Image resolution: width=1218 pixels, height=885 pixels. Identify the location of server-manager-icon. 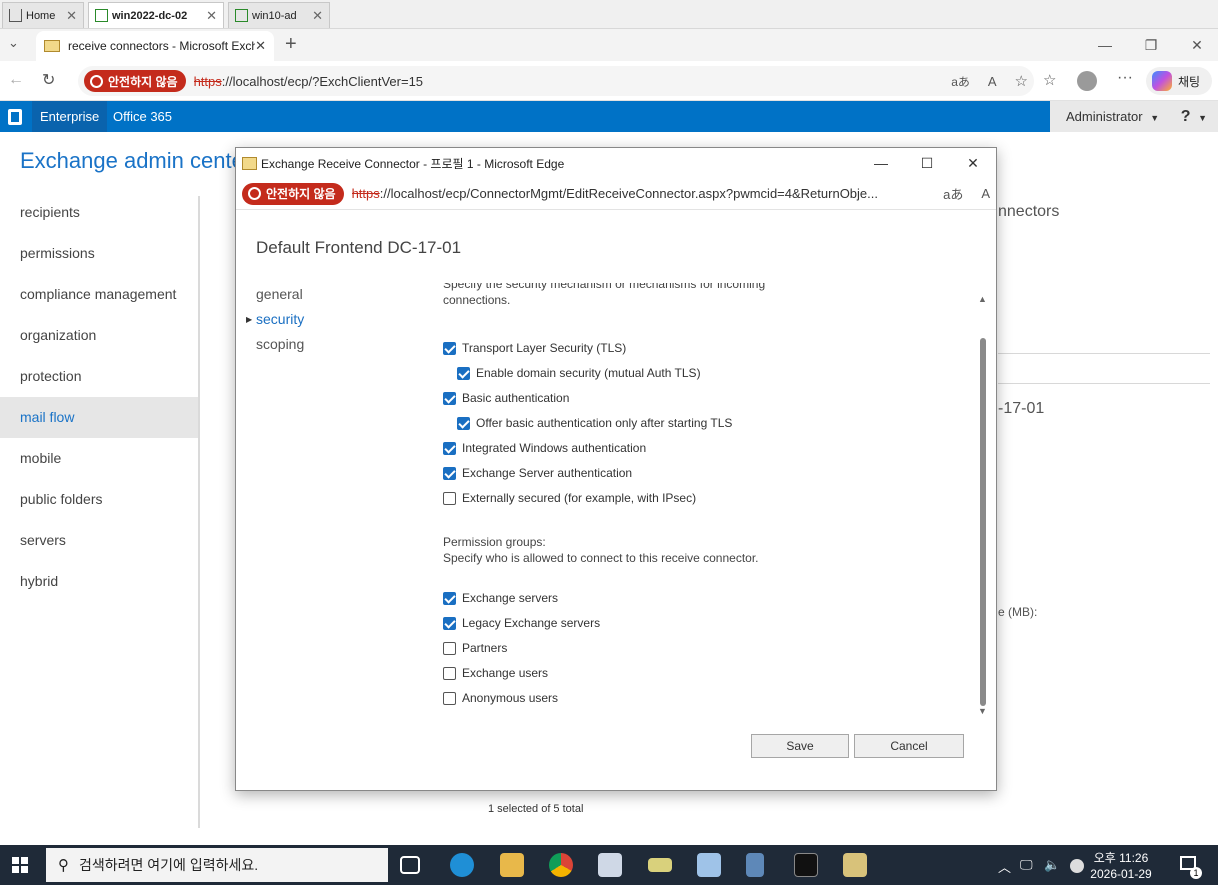
(610, 865).